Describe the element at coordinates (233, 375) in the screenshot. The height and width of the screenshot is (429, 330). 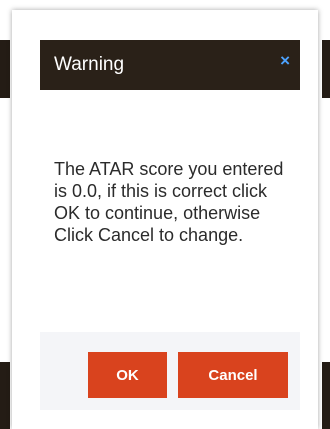
I see `cancel-button: Cancel` at that location.